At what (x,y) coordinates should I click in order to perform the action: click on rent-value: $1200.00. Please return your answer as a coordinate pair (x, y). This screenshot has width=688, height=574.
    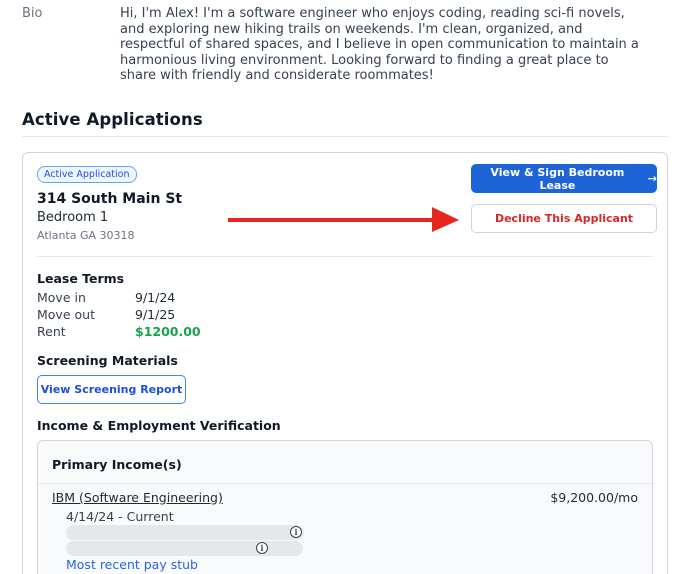
    Looking at the image, I should click on (168, 331).